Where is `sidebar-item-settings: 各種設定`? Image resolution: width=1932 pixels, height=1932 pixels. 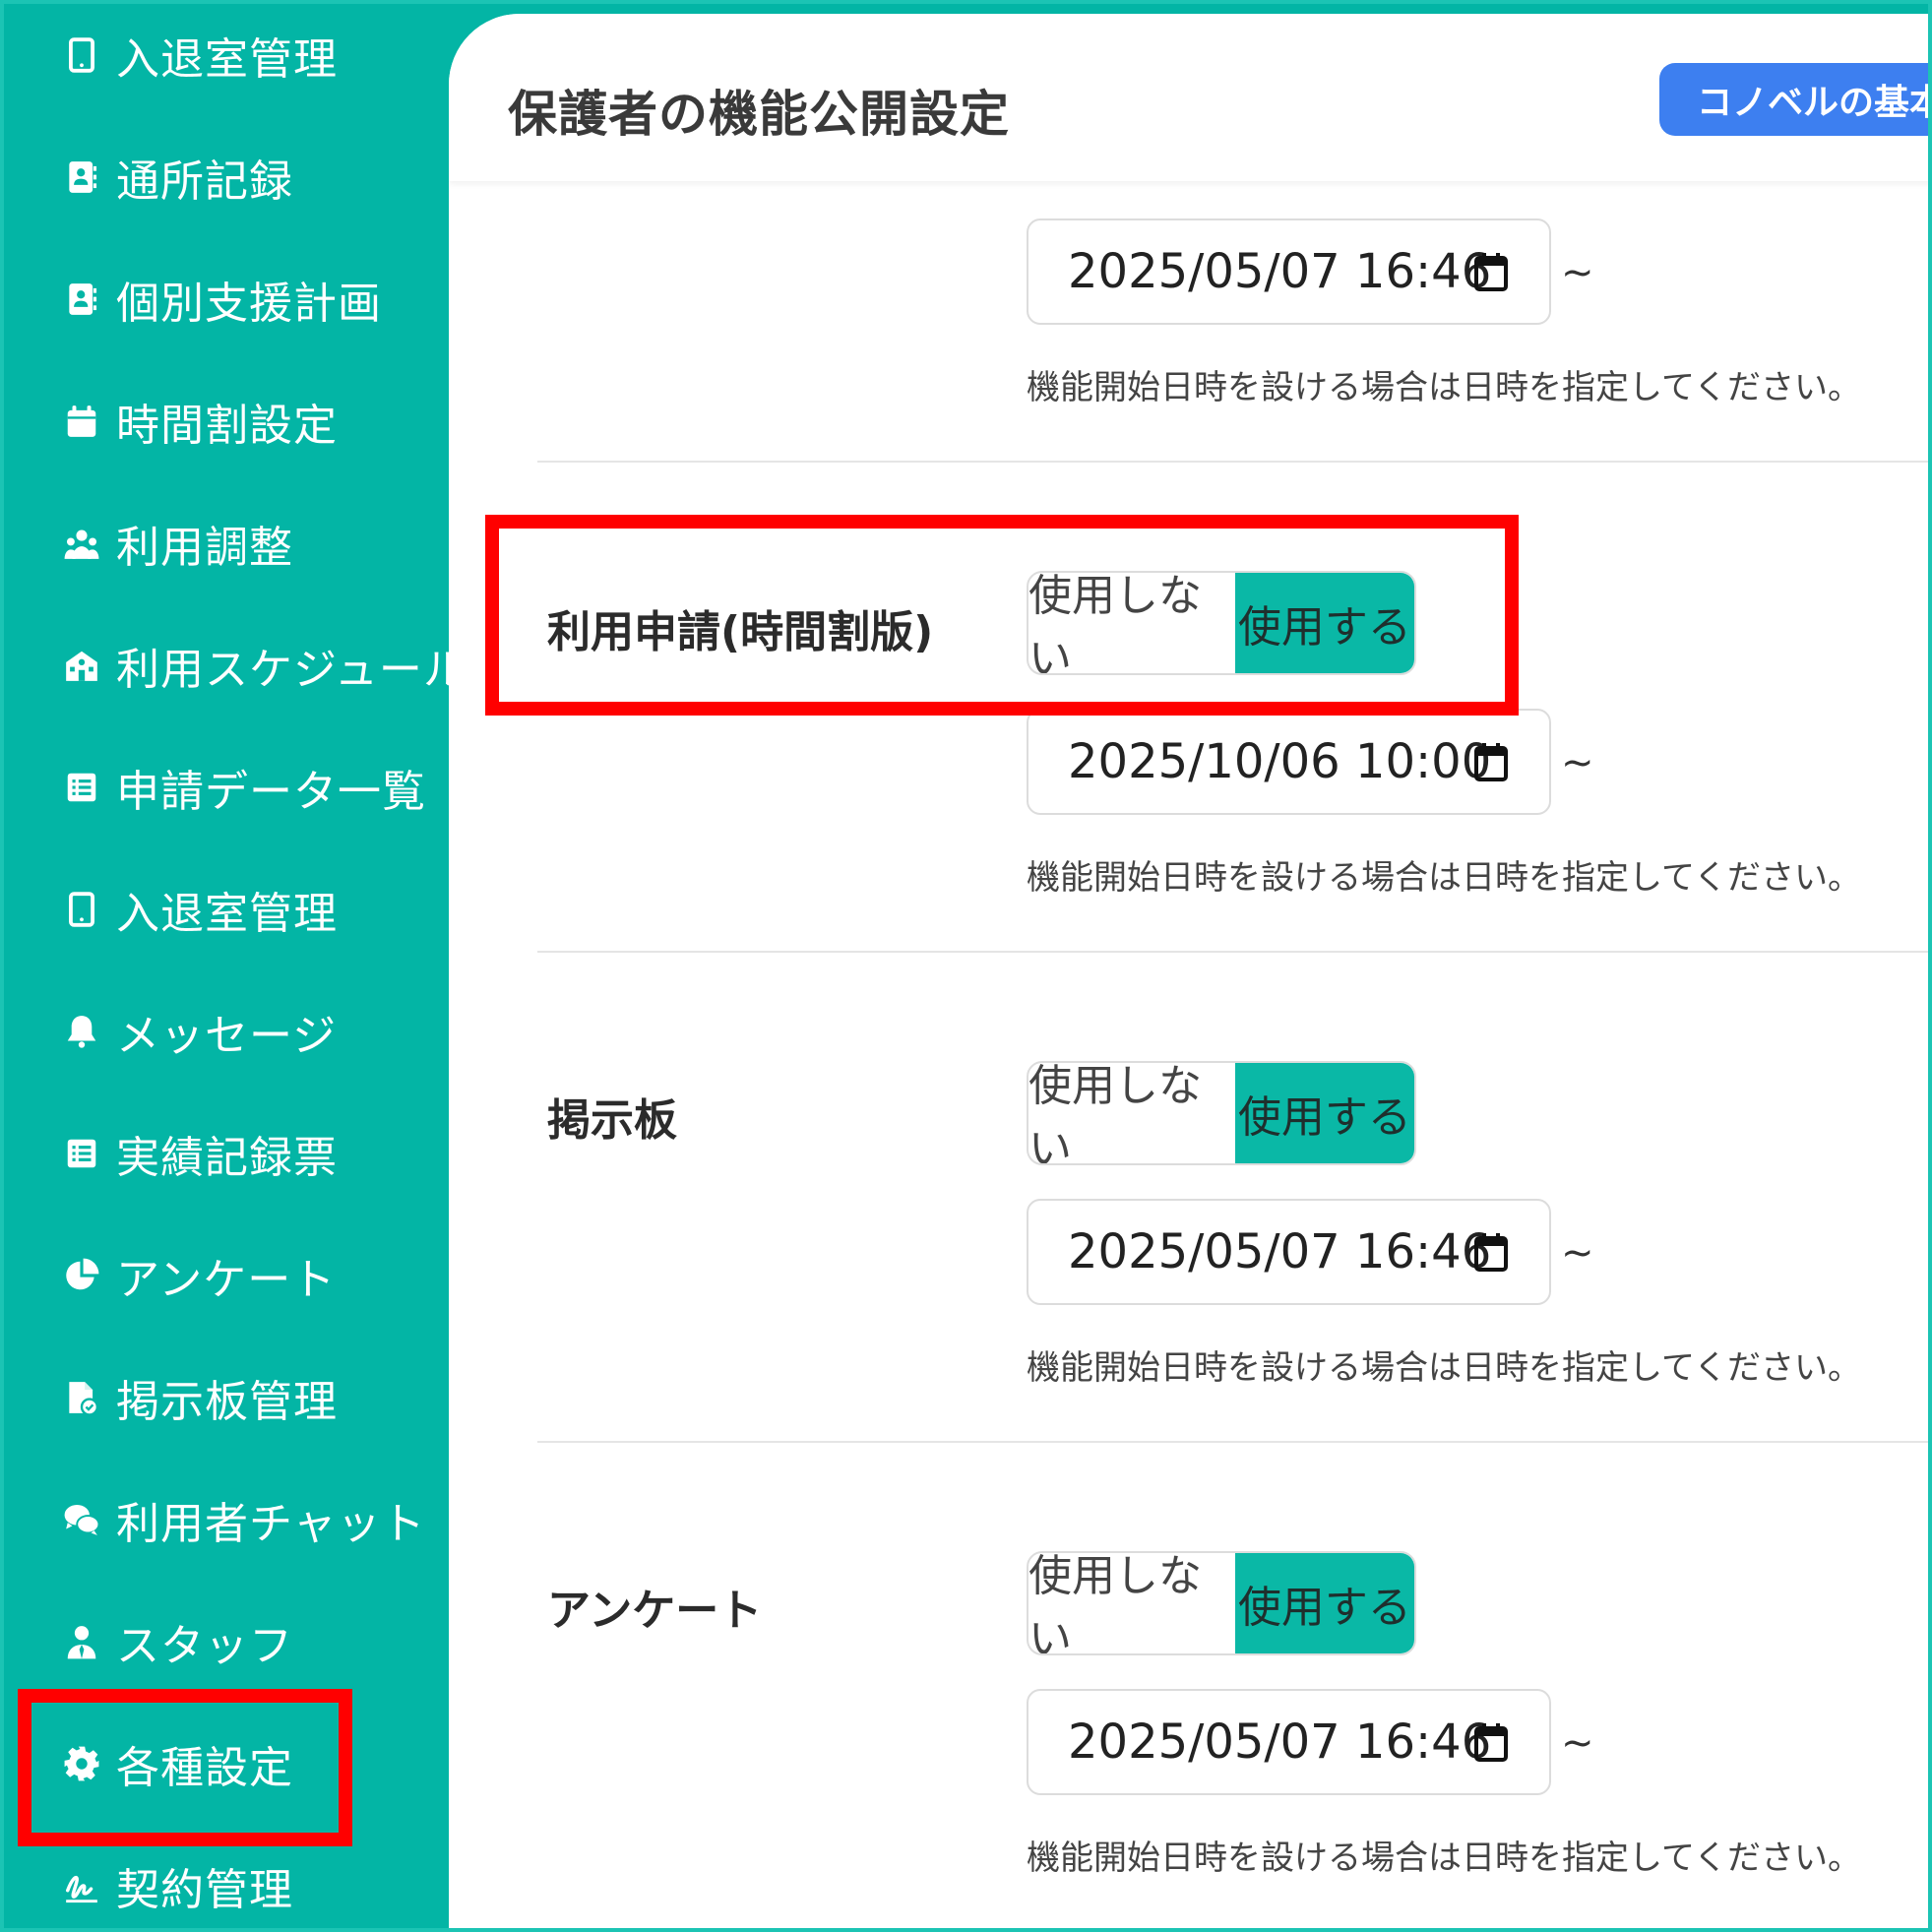 sidebar-item-settings: 各種設定 is located at coordinates (226, 1763).